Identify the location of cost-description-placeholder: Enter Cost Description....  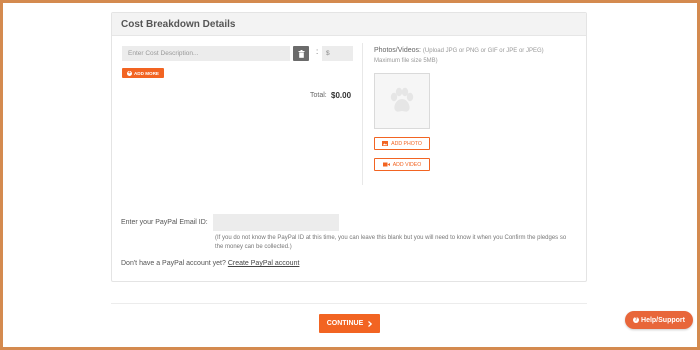
(163, 53).